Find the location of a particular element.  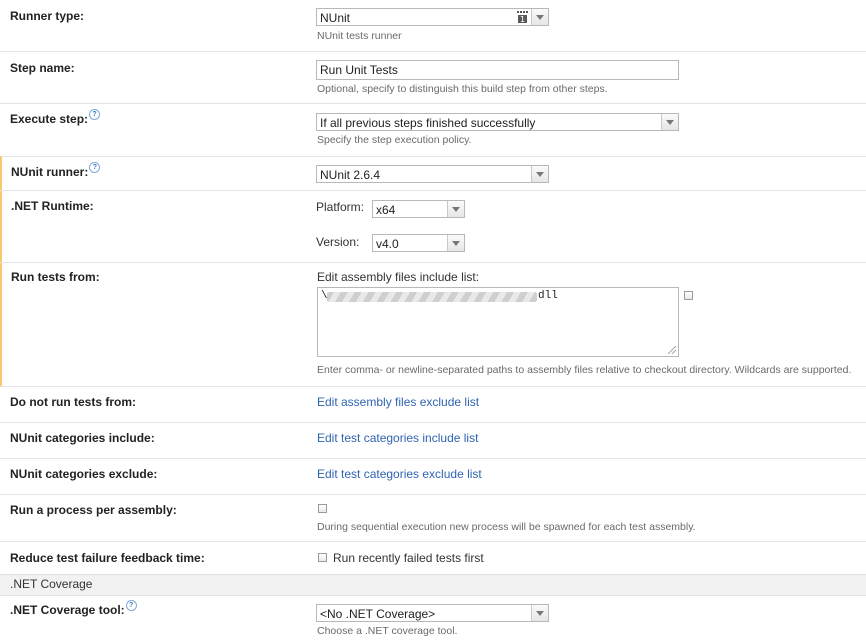

process-per-assembly-checkbox is located at coordinates (322, 508).